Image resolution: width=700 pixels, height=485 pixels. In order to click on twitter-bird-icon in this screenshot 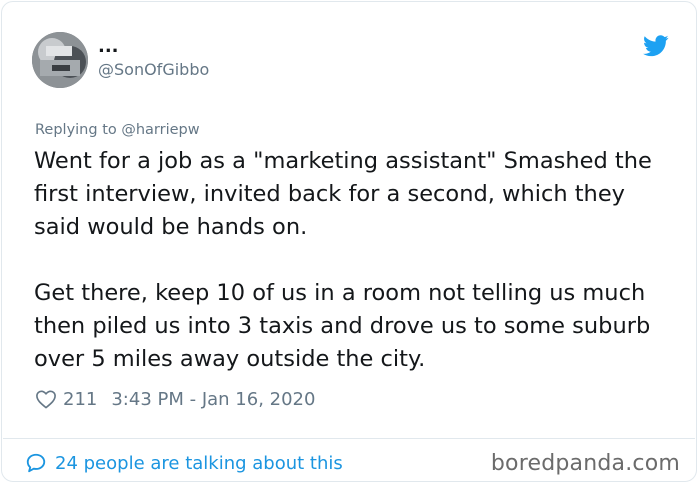, I will do `click(656, 46)`.